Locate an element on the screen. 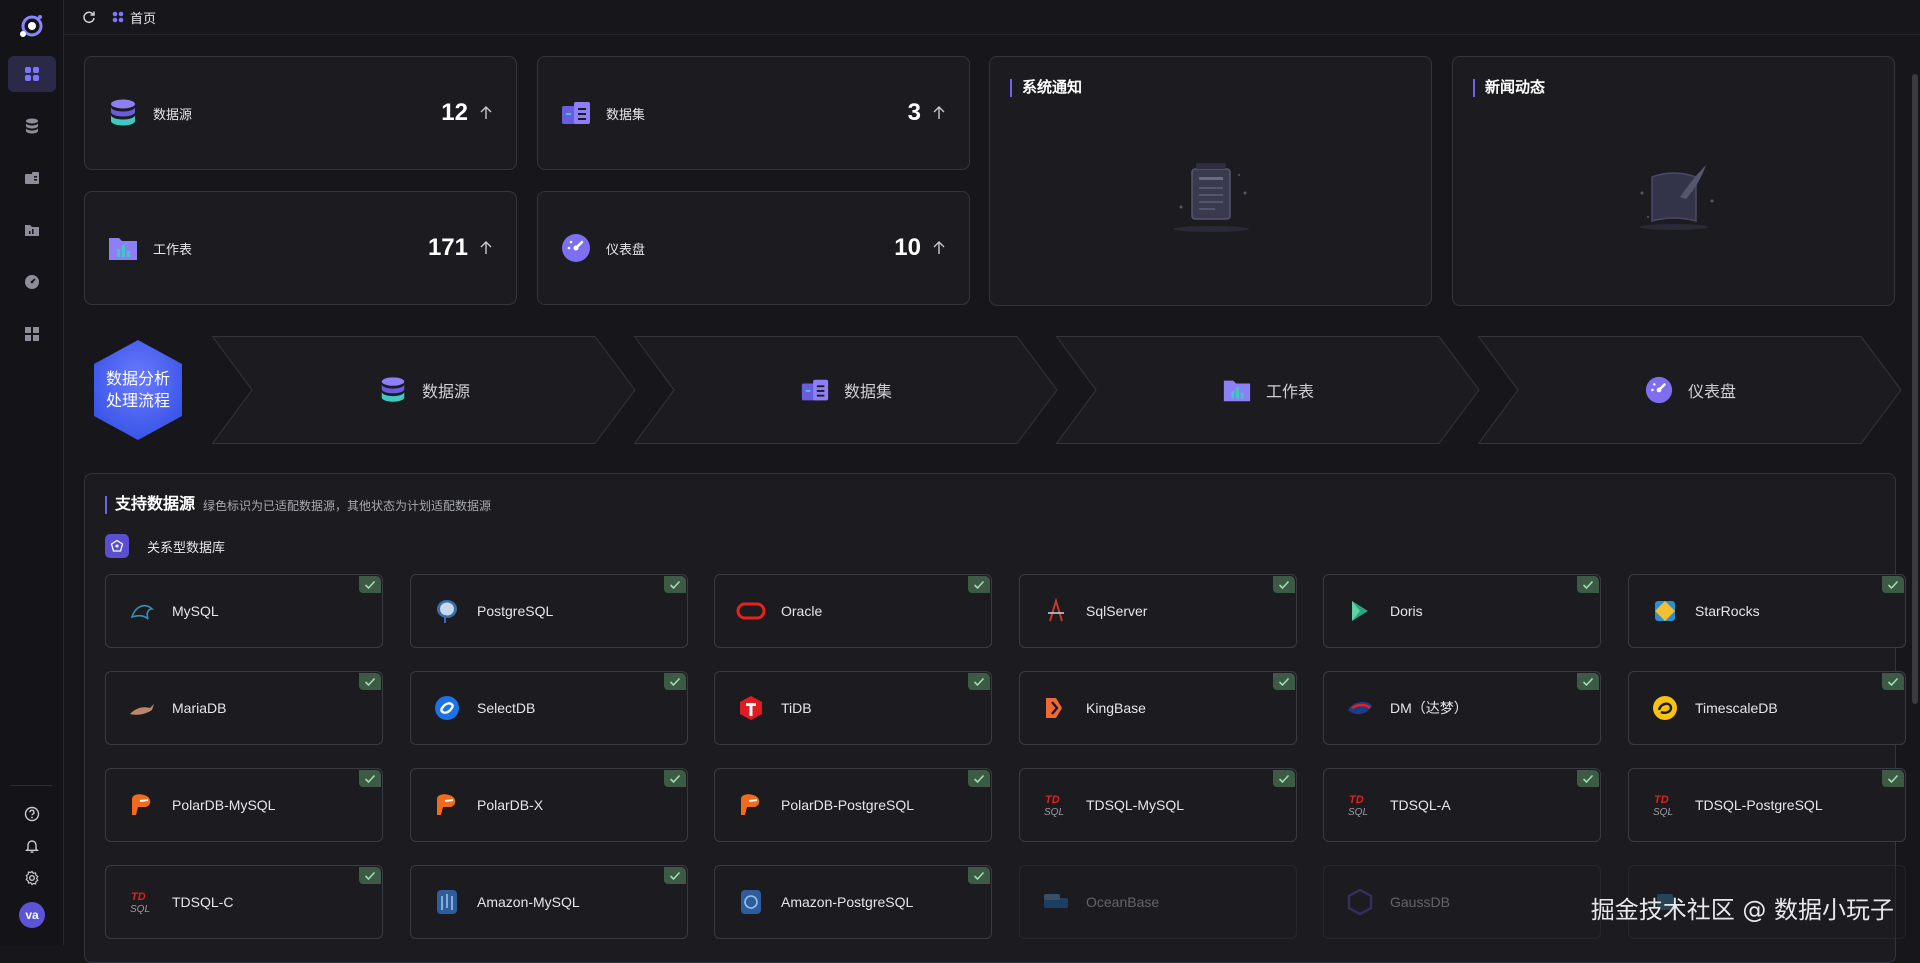 The image size is (1920, 963). datasource-card: TiDB is located at coordinates (853, 708).